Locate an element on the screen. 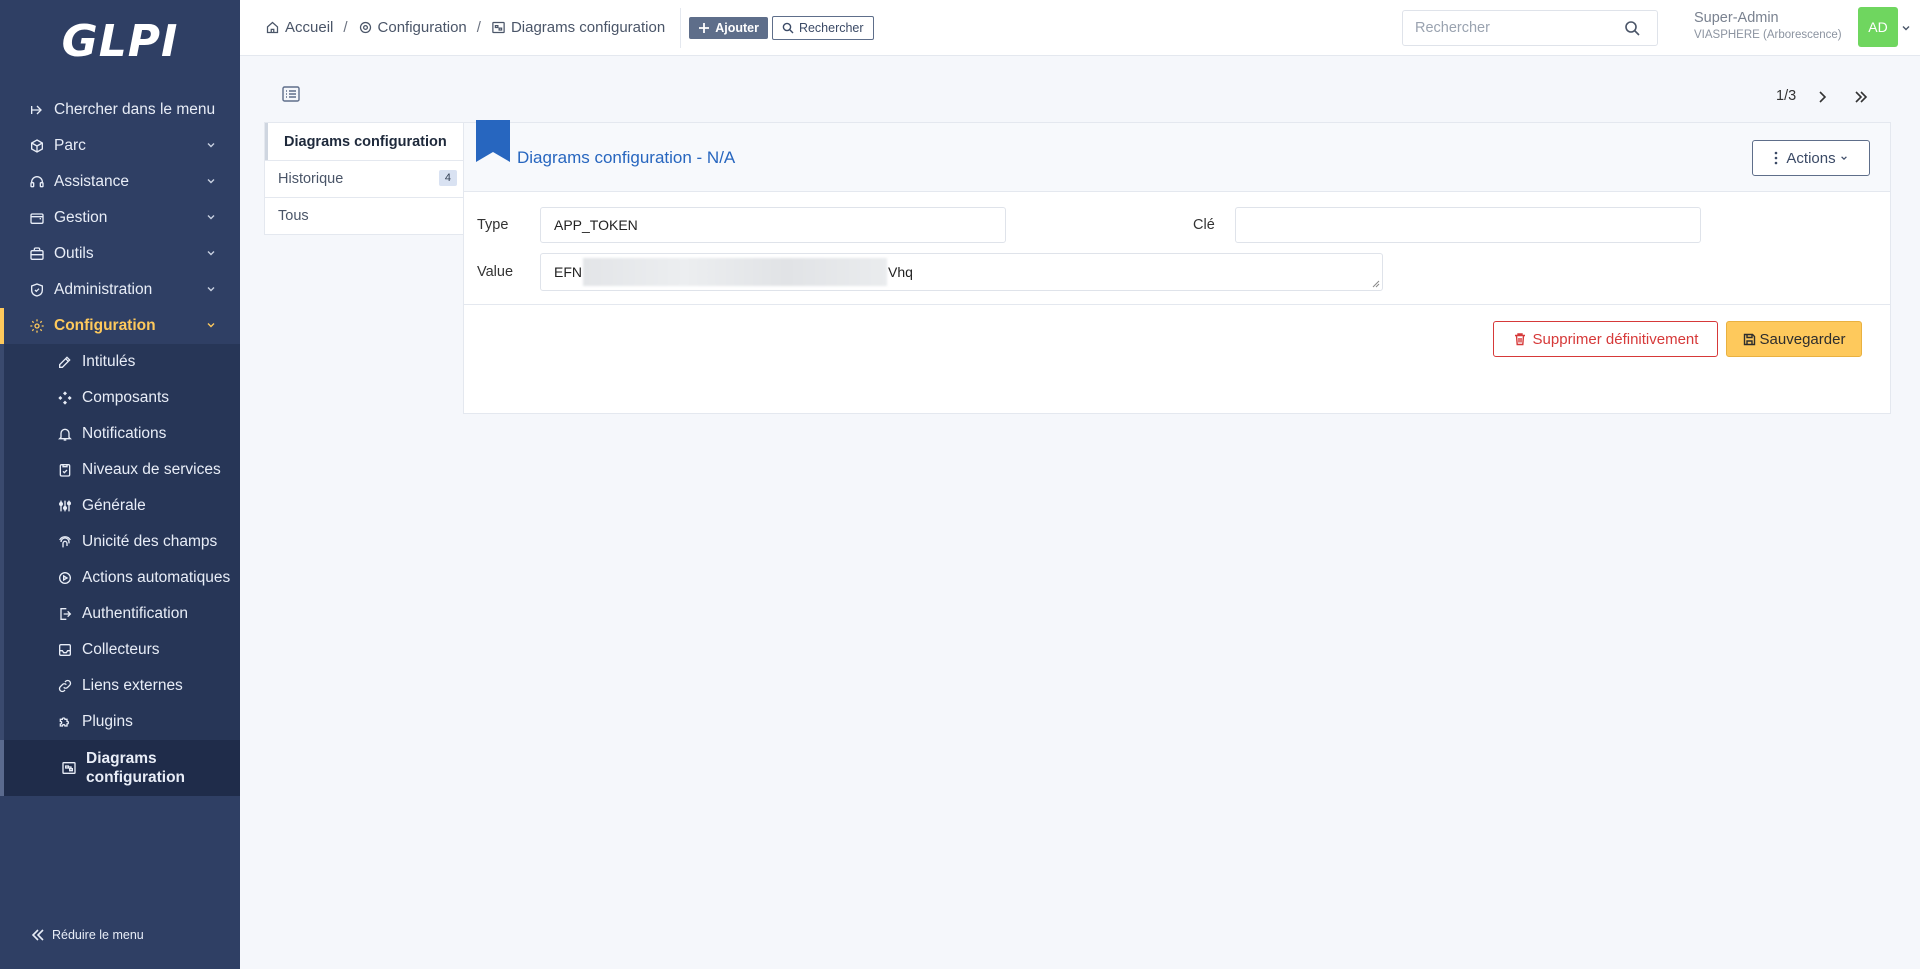  form-header: Diagrams configuration - N/A Actions is located at coordinates (1177, 156).